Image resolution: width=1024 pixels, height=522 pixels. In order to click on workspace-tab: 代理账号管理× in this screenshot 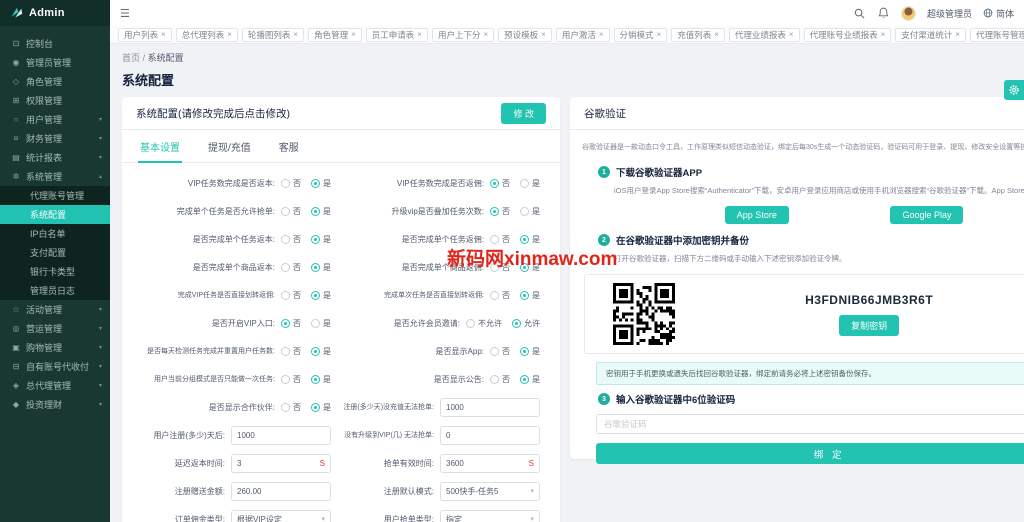, I will do `click(996, 34)`.